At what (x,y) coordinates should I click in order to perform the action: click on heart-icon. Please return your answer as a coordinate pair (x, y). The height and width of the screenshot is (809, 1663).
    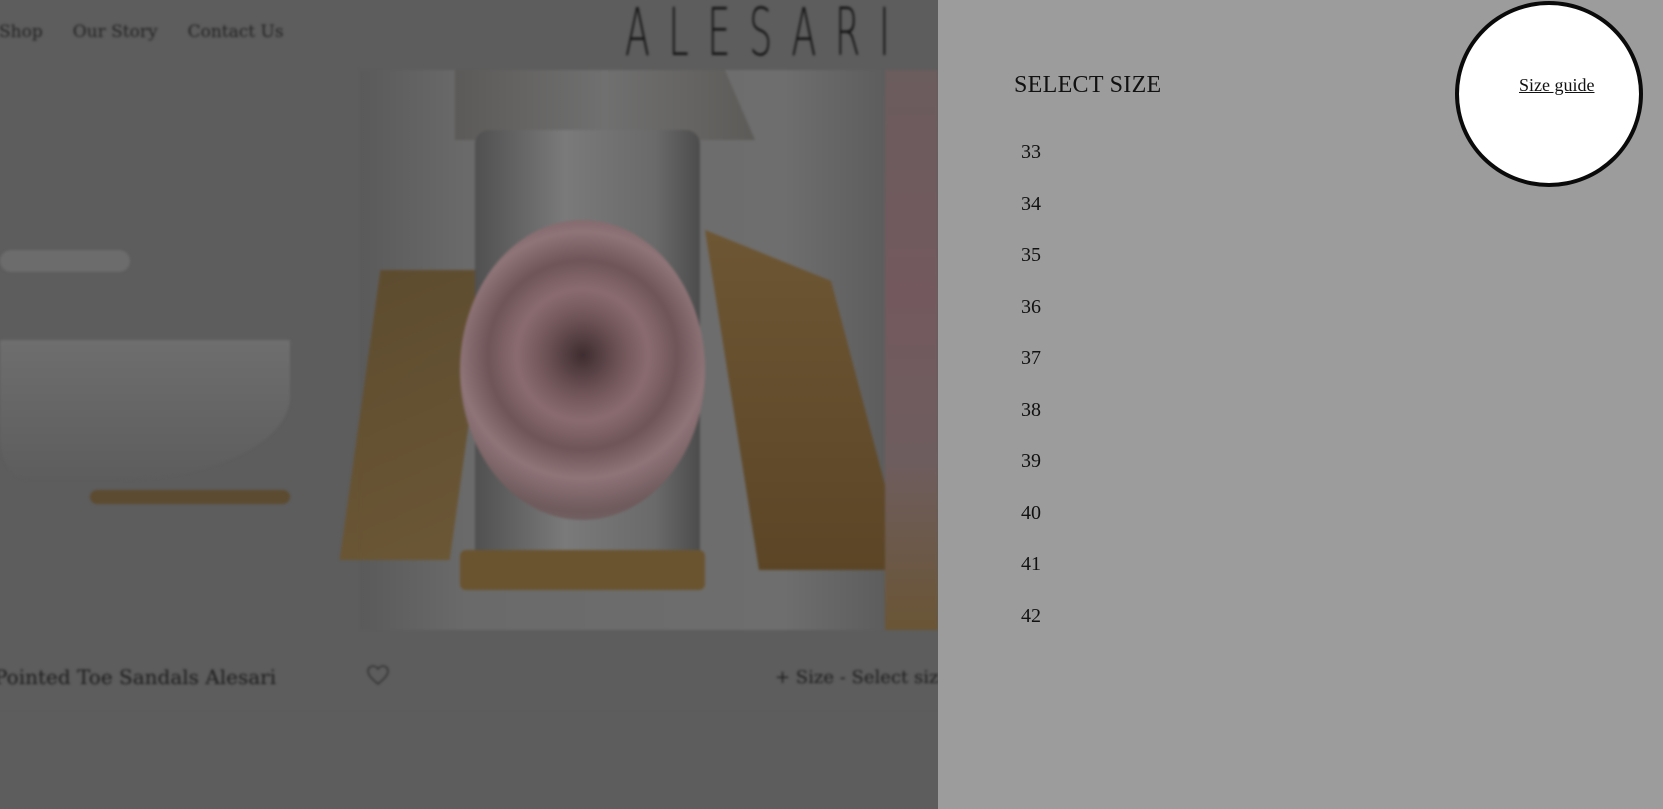
    Looking at the image, I should click on (378, 675).